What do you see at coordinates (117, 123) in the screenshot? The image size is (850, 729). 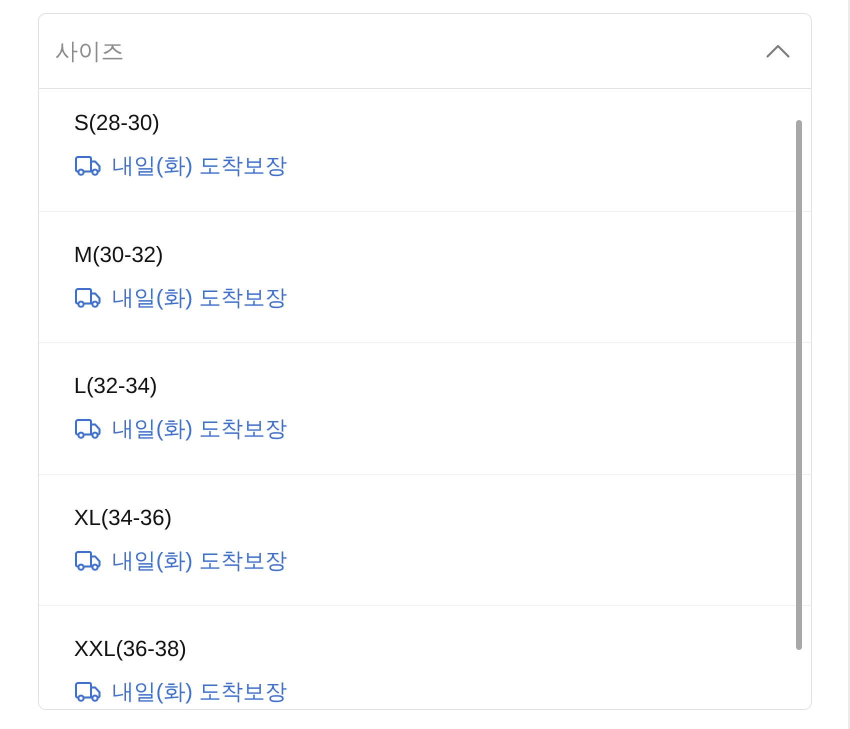 I see `size-label: S(28-30)` at bounding box center [117, 123].